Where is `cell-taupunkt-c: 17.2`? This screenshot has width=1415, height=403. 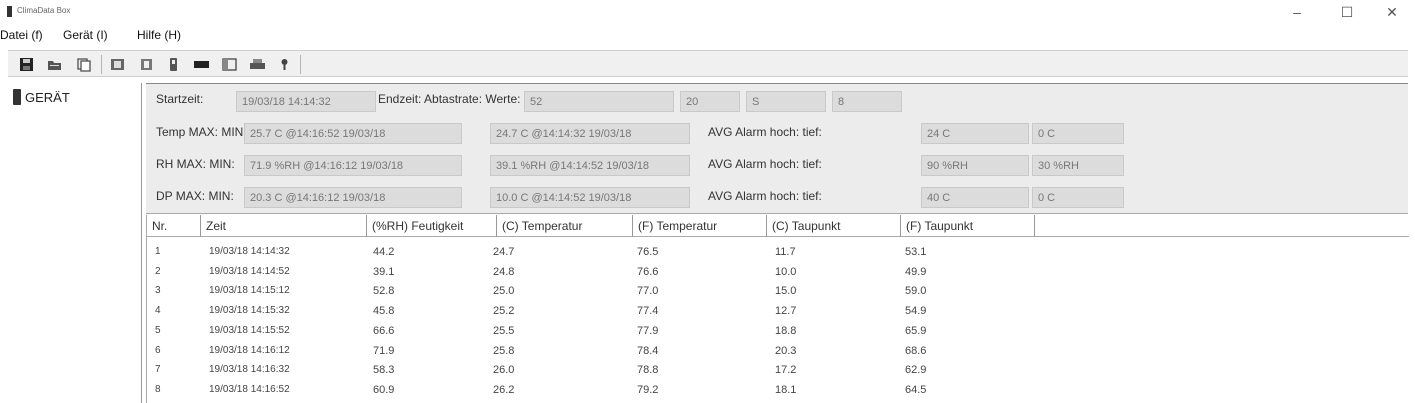 cell-taupunkt-c: 17.2 is located at coordinates (786, 370).